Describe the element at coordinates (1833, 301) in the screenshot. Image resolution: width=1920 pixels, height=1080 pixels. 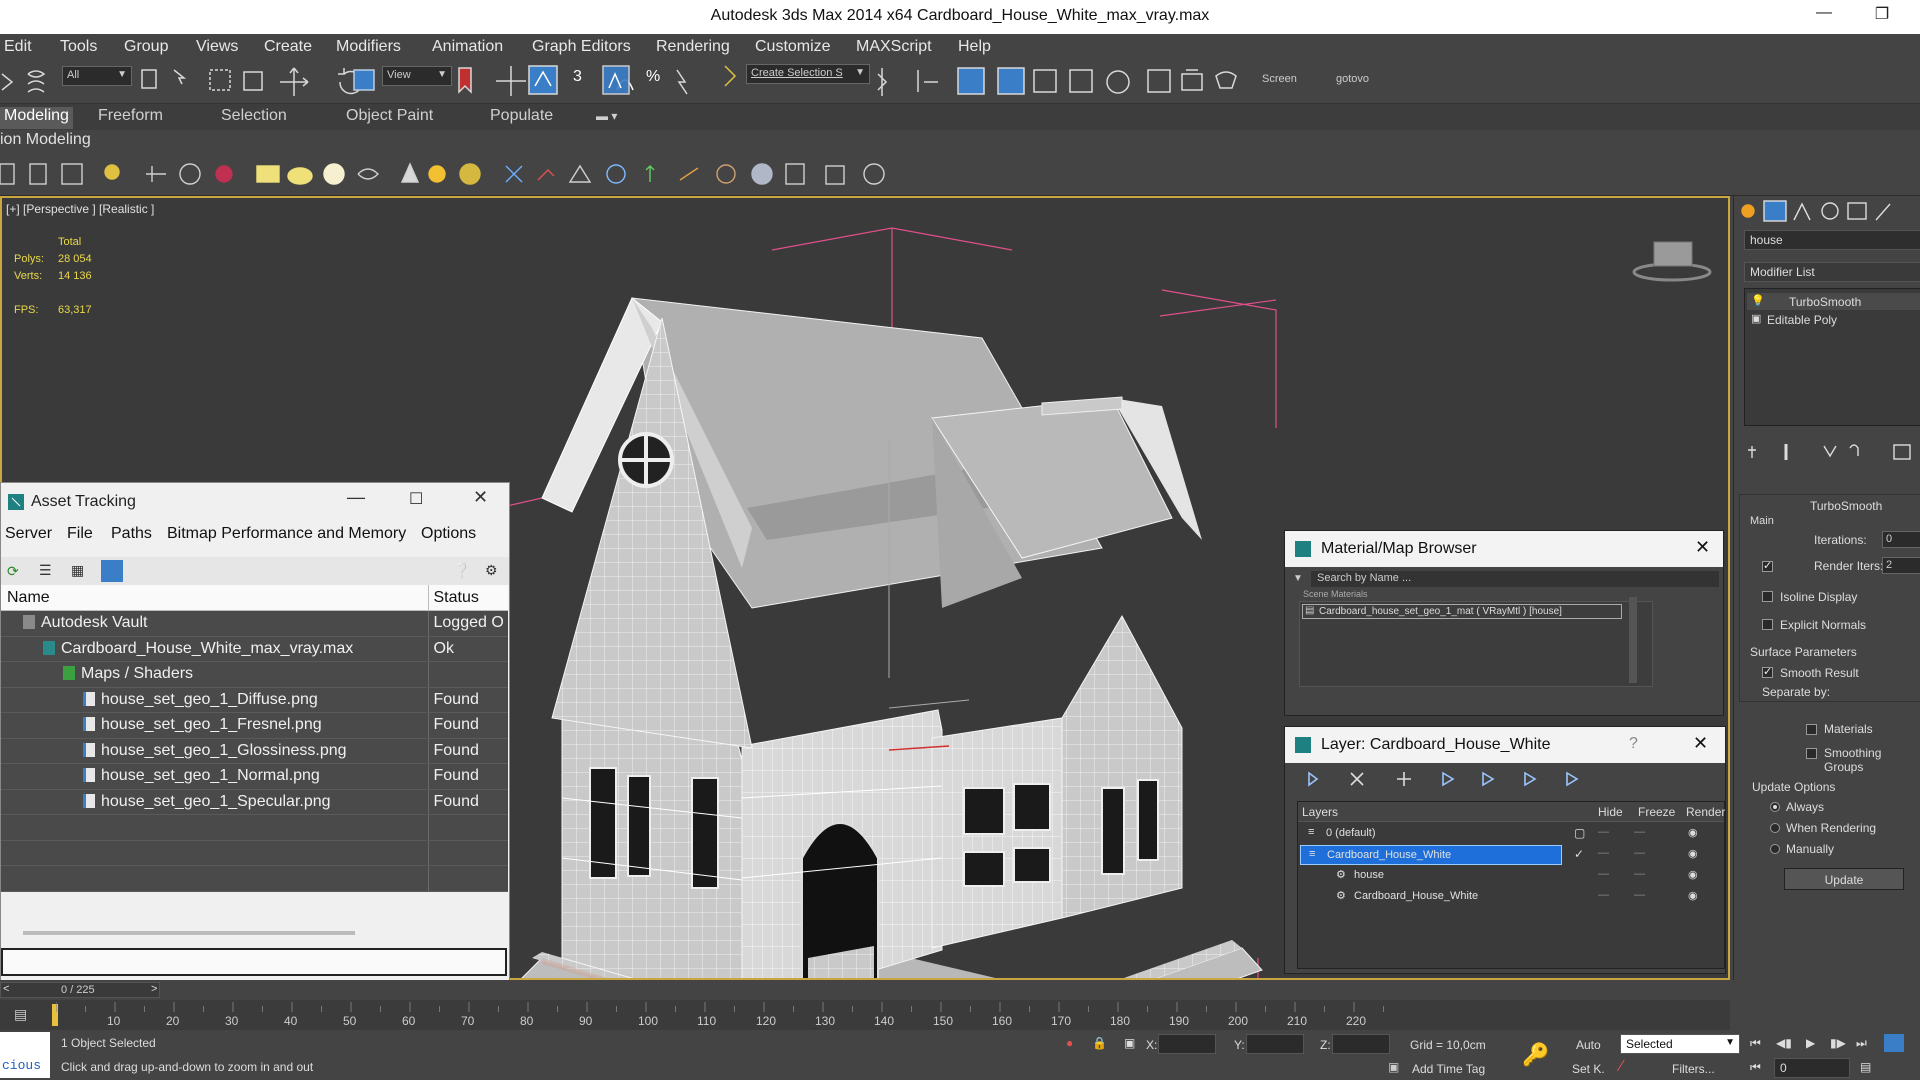
I see `stack-item-turbosmooth: 💡 TurboSmooth` at that location.